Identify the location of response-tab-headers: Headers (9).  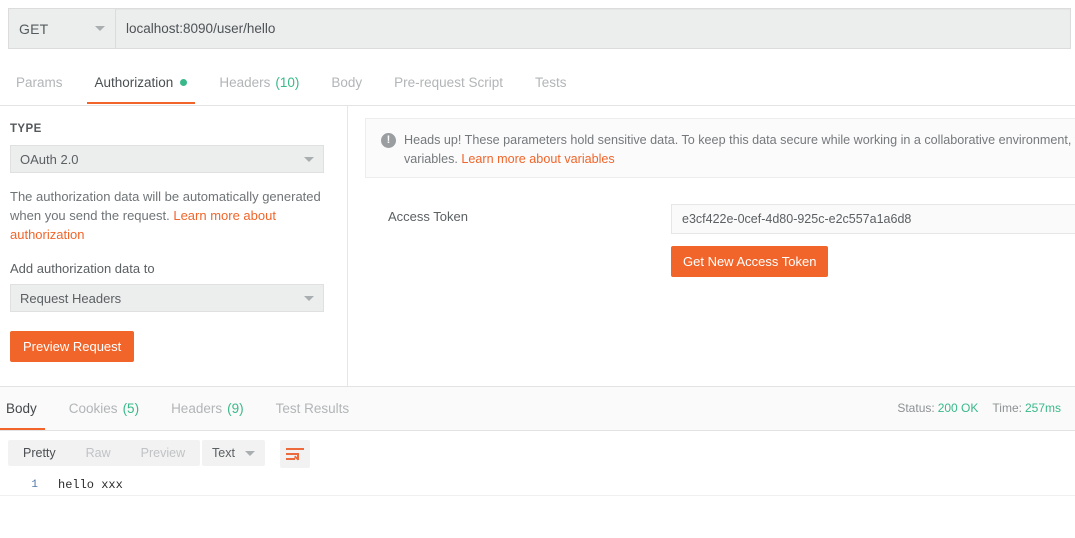
(207, 408).